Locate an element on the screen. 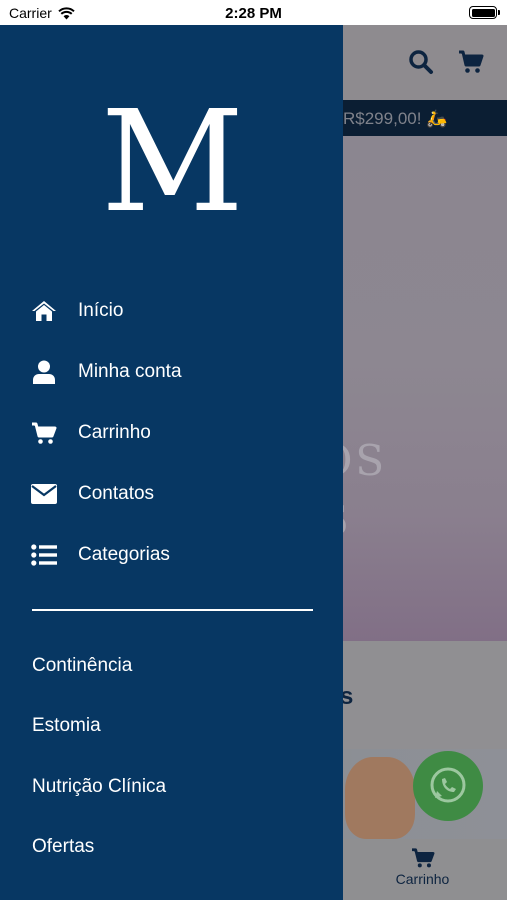 This screenshot has width=507, height=900. tab-cart-label: Carrinho is located at coordinates (422, 879).